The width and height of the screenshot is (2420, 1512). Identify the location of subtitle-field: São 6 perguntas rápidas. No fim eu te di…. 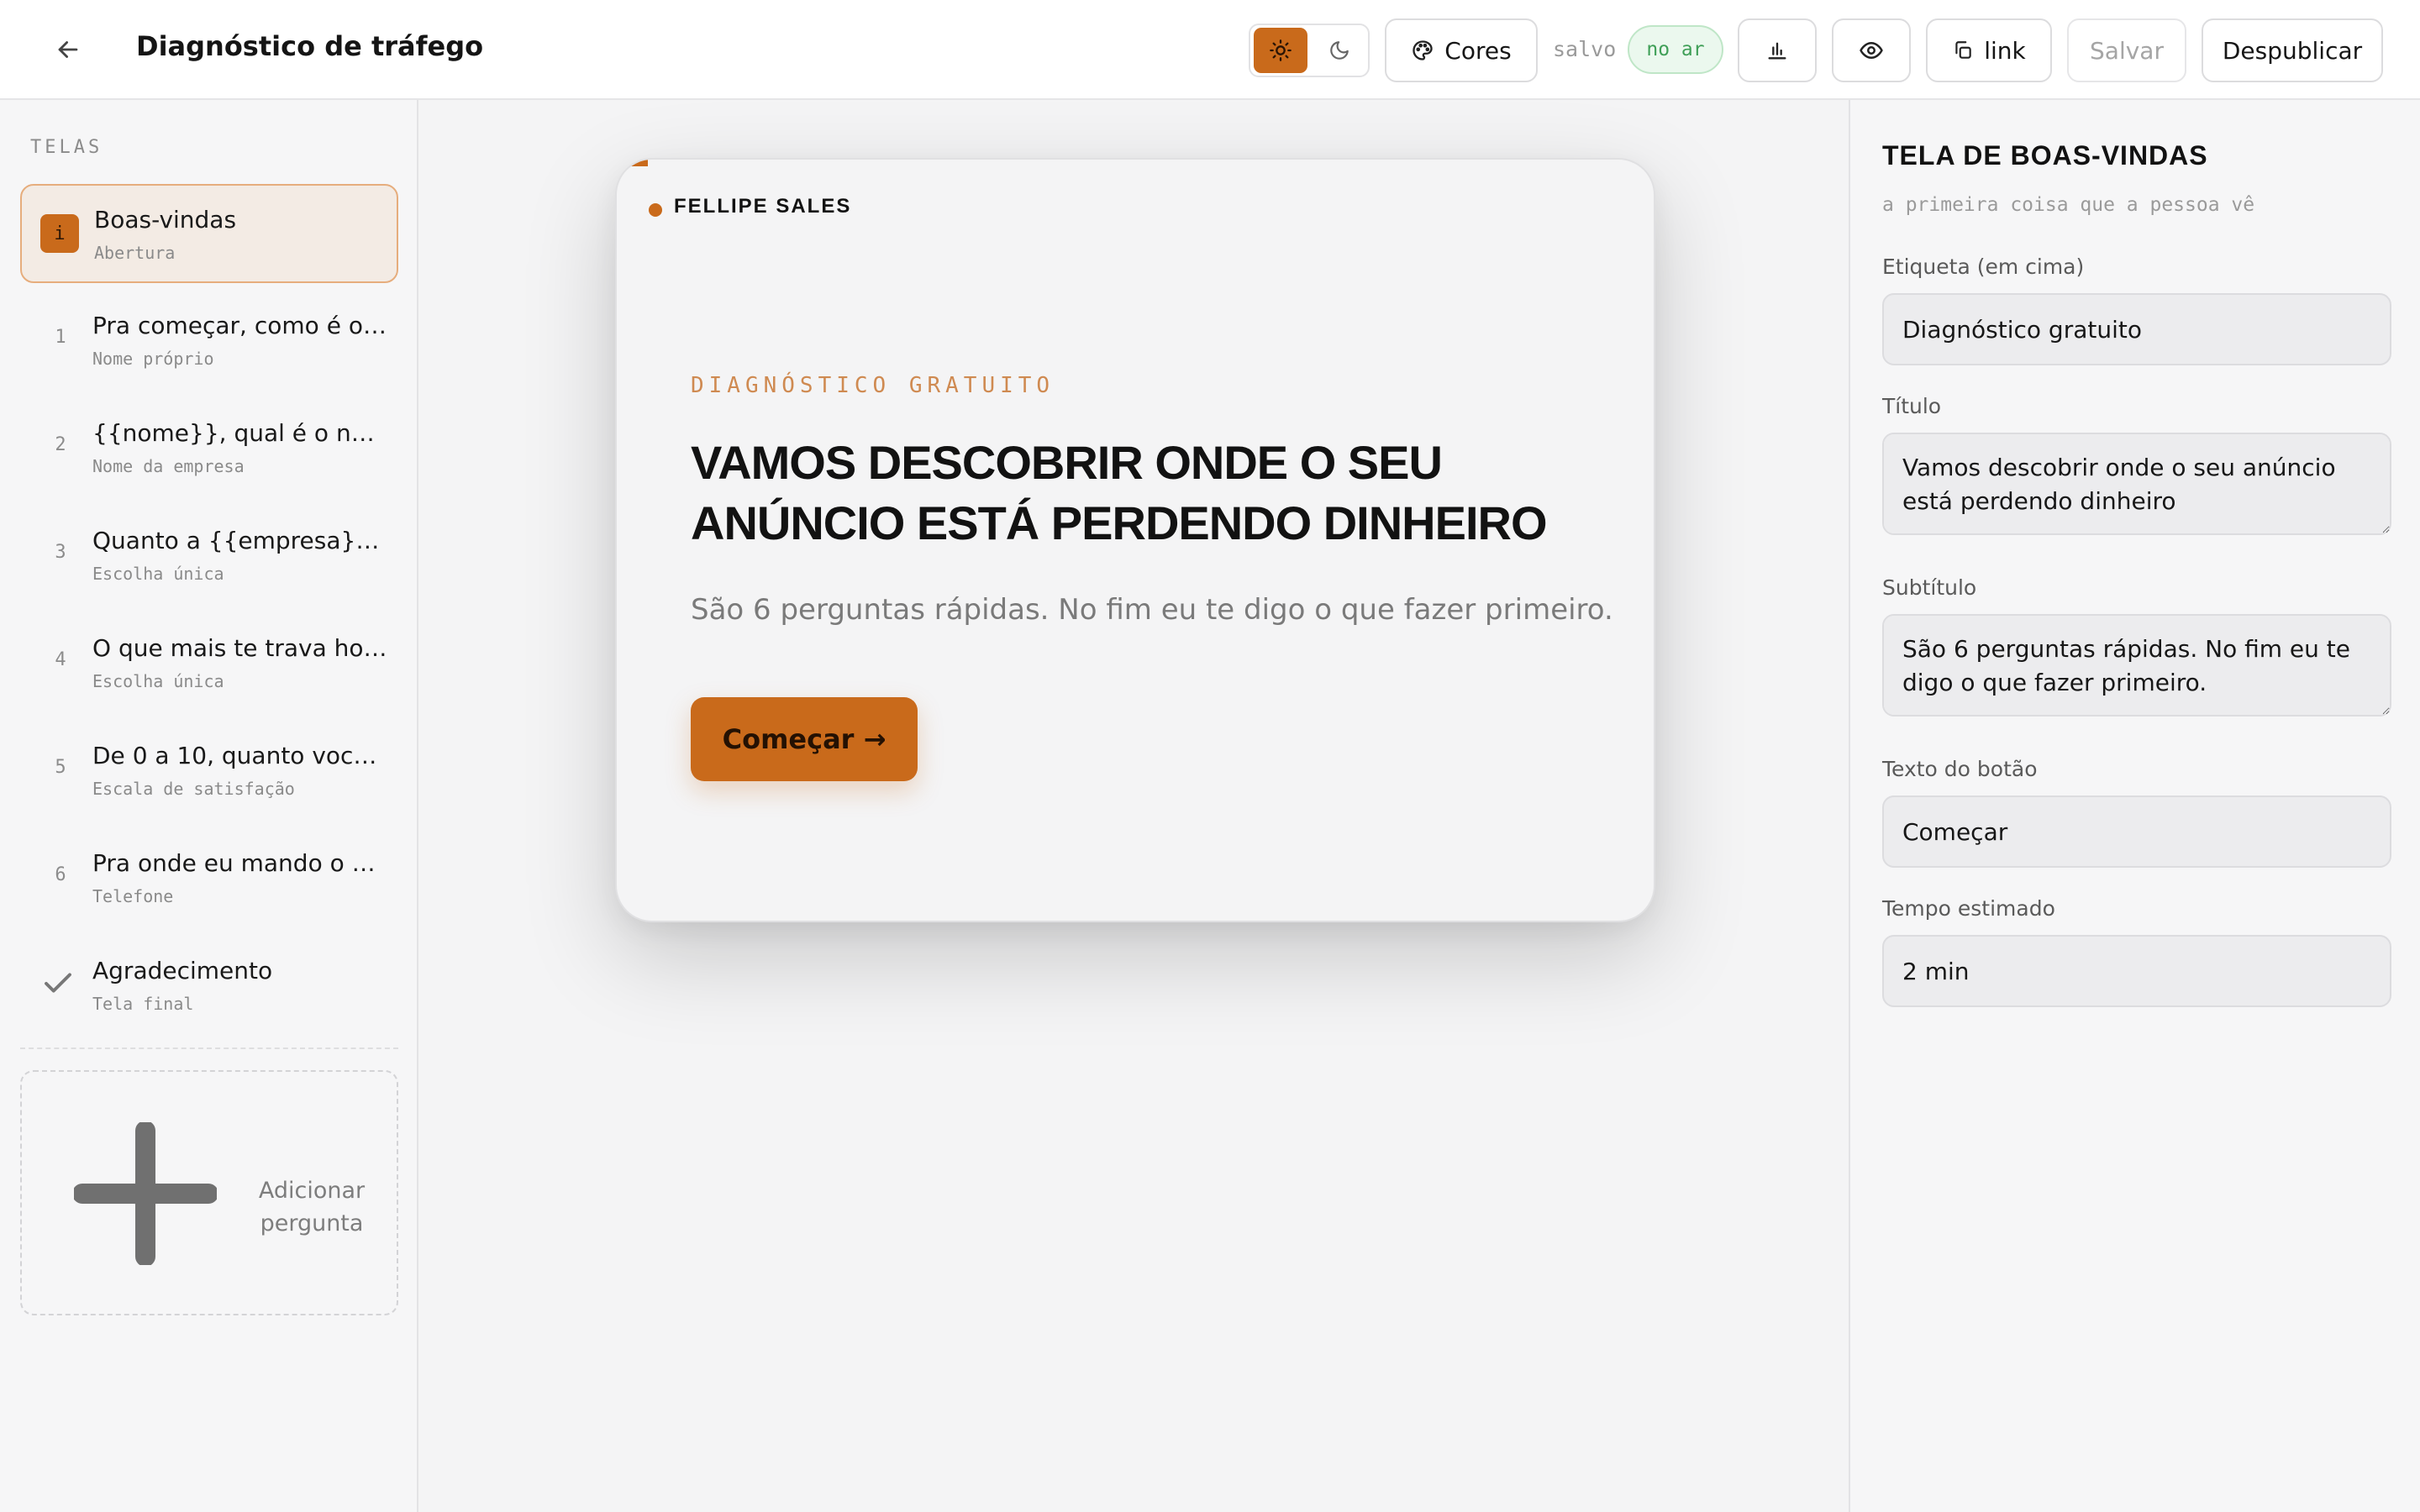
(2136, 665).